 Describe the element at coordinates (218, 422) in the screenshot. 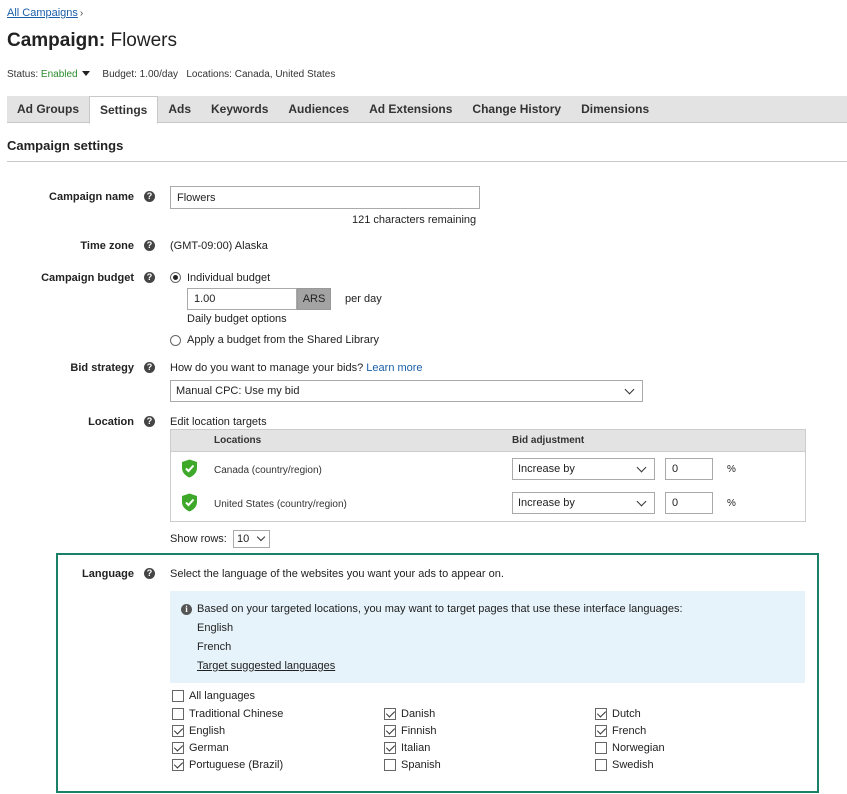

I see `edit-location-targets-link: Edit location targets` at that location.